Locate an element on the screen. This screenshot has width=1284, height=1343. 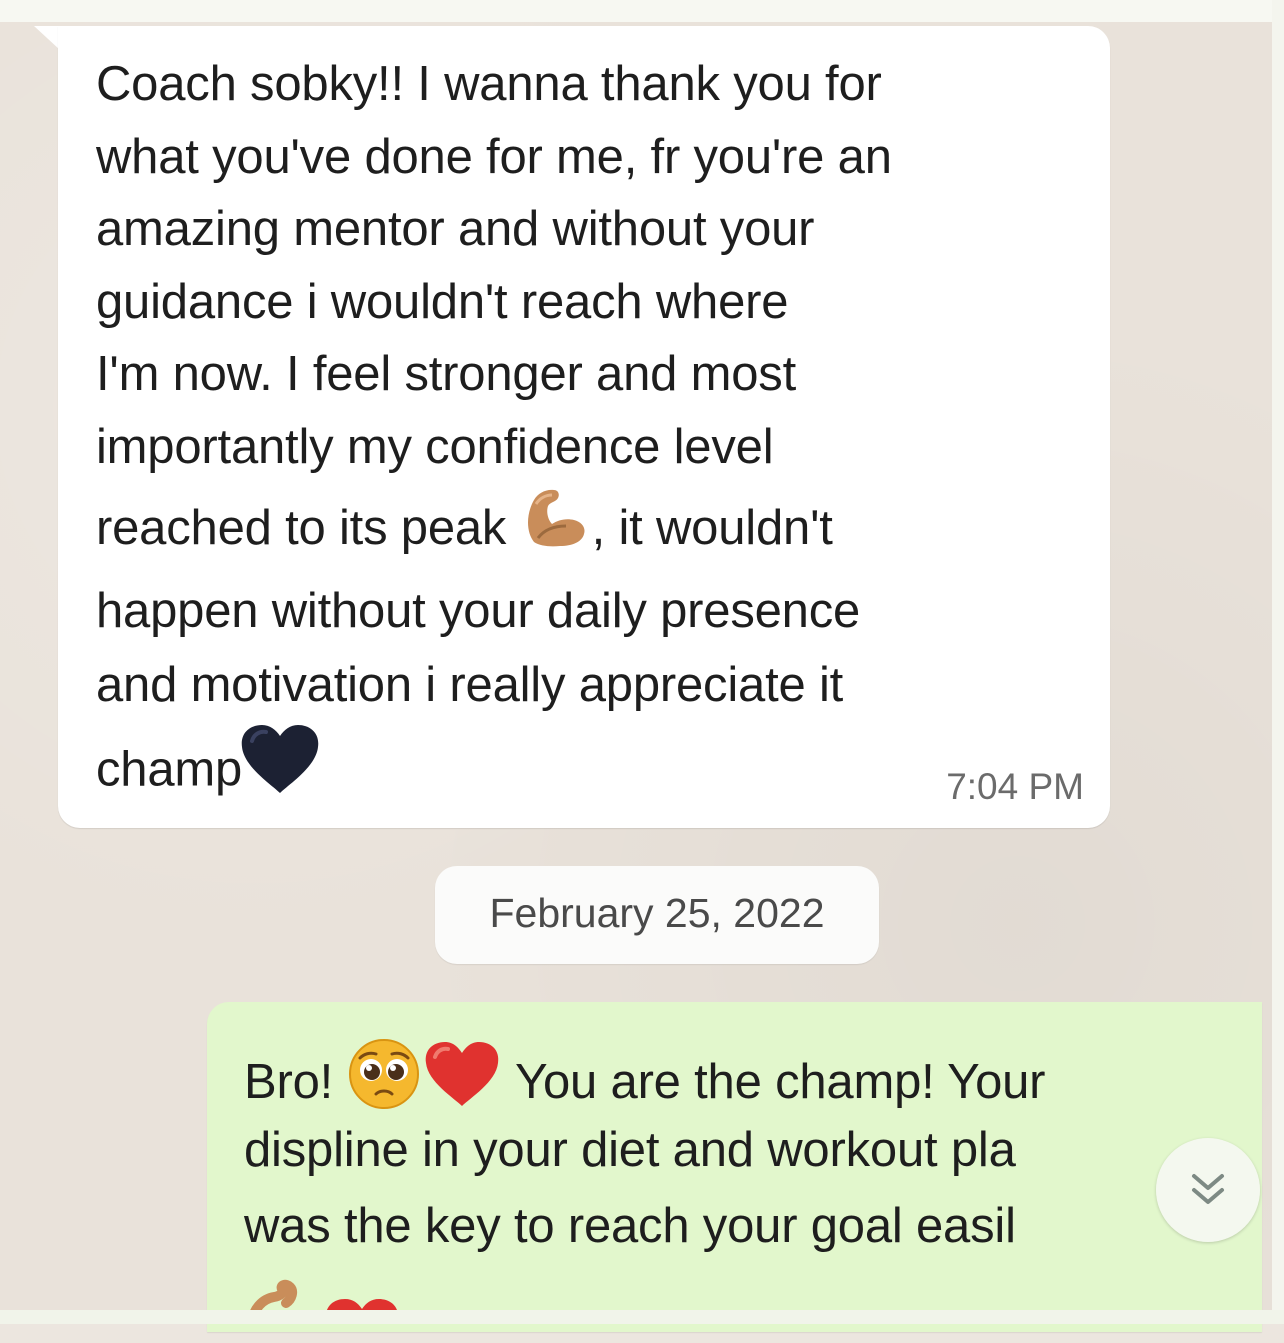
double-chevron-down-icon is located at coordinates (1208, 1189).